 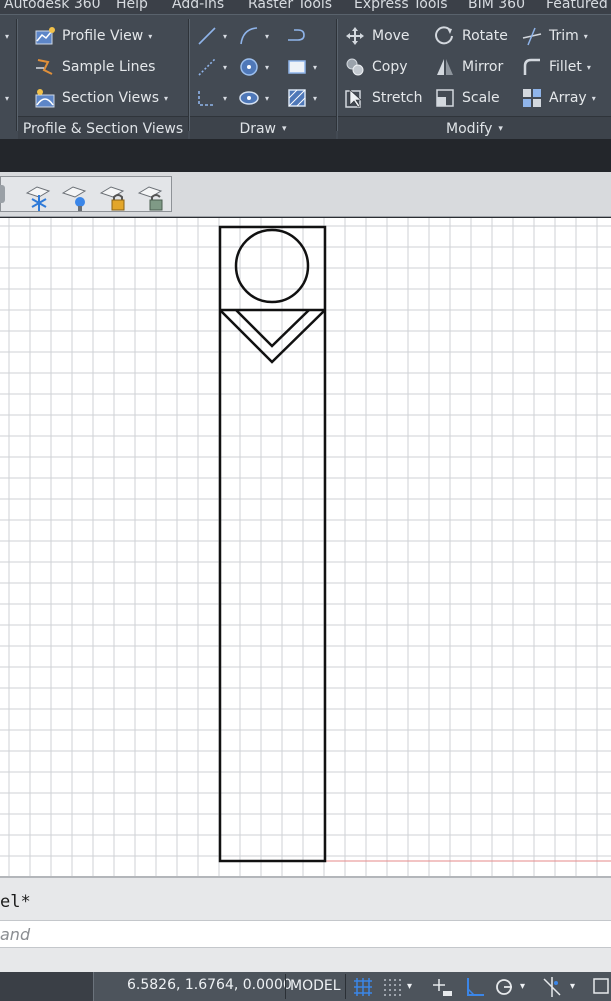 I want to click on command-line, so click(x=305, y=934).